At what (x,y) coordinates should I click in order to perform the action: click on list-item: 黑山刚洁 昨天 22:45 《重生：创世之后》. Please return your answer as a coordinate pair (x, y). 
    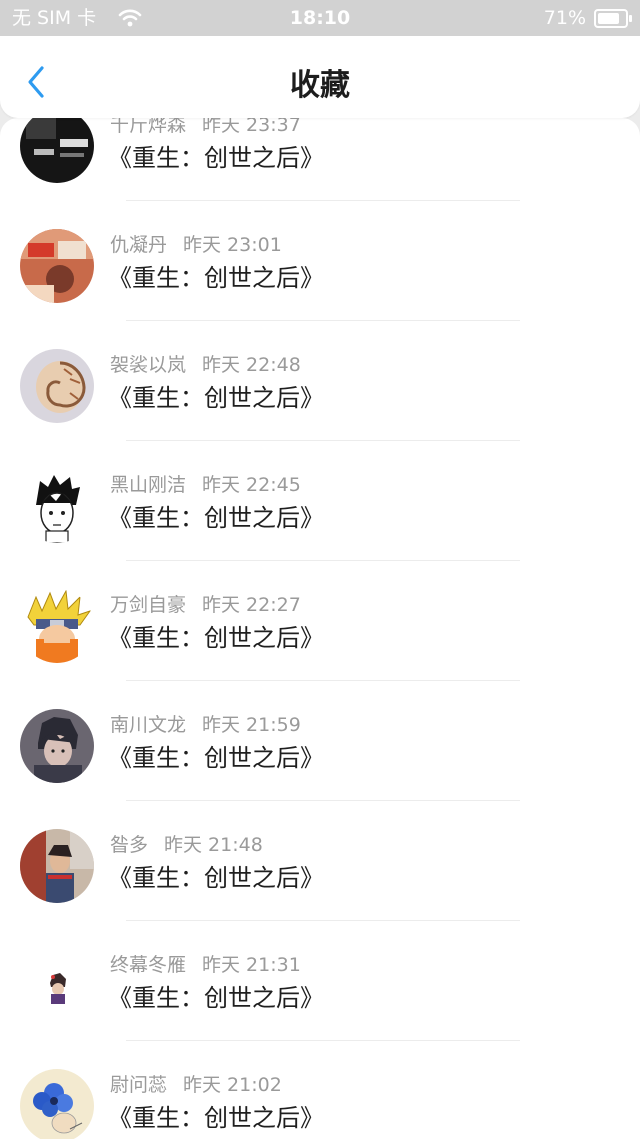
    Looking at the image, I should click on (320, 501).